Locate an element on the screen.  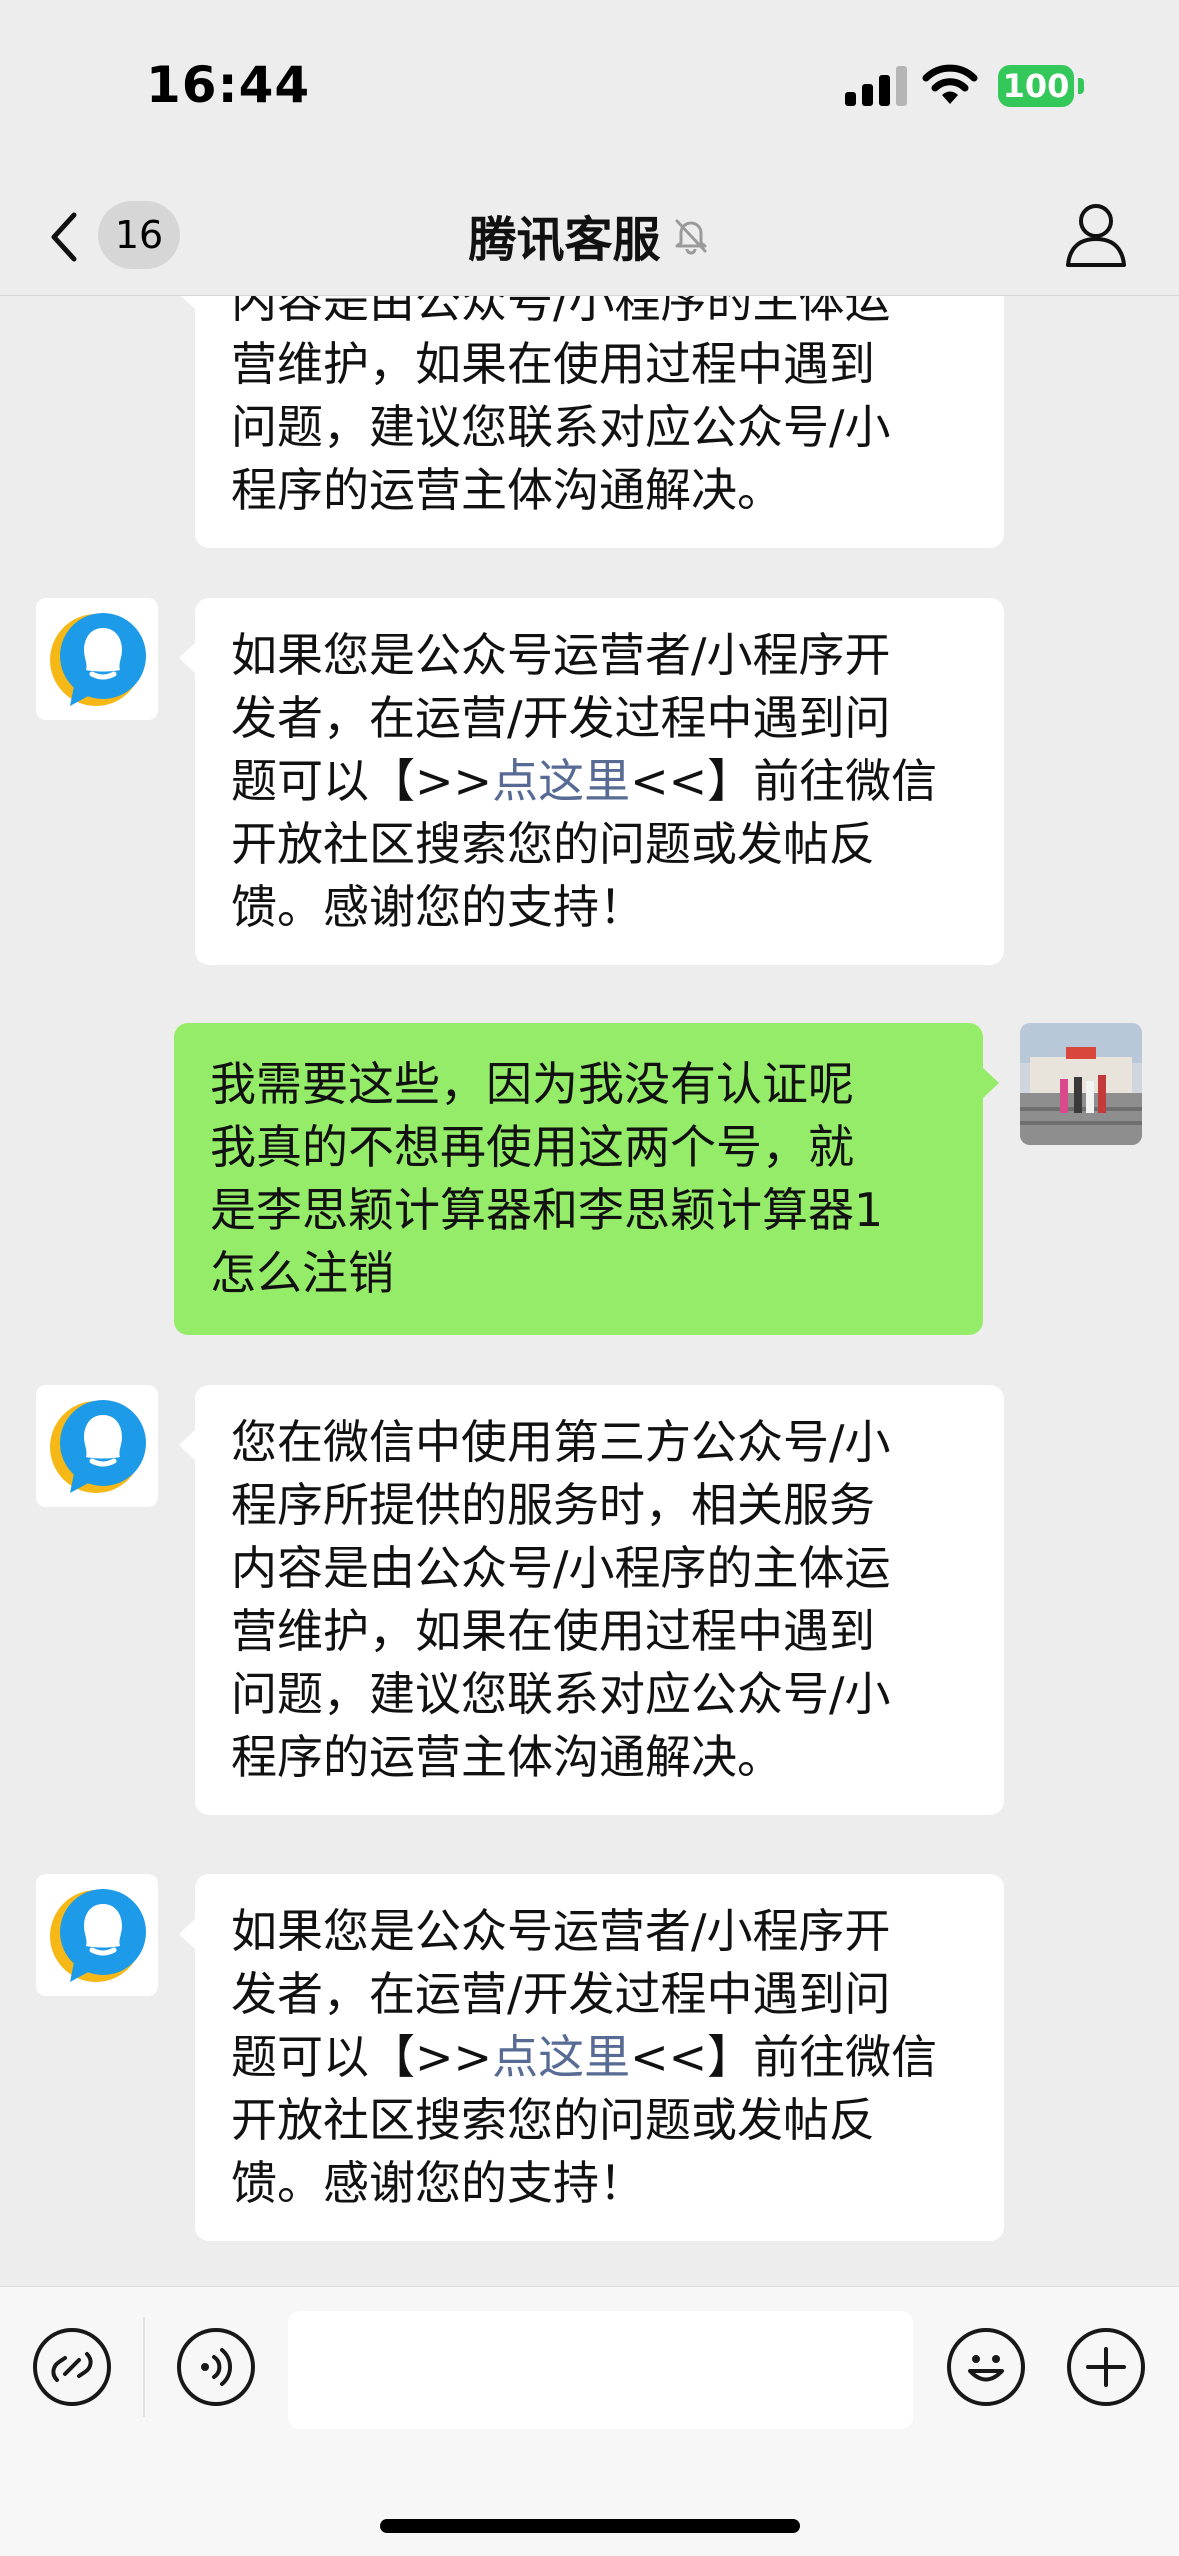
link-icon is located at coordinates (72, 2367).